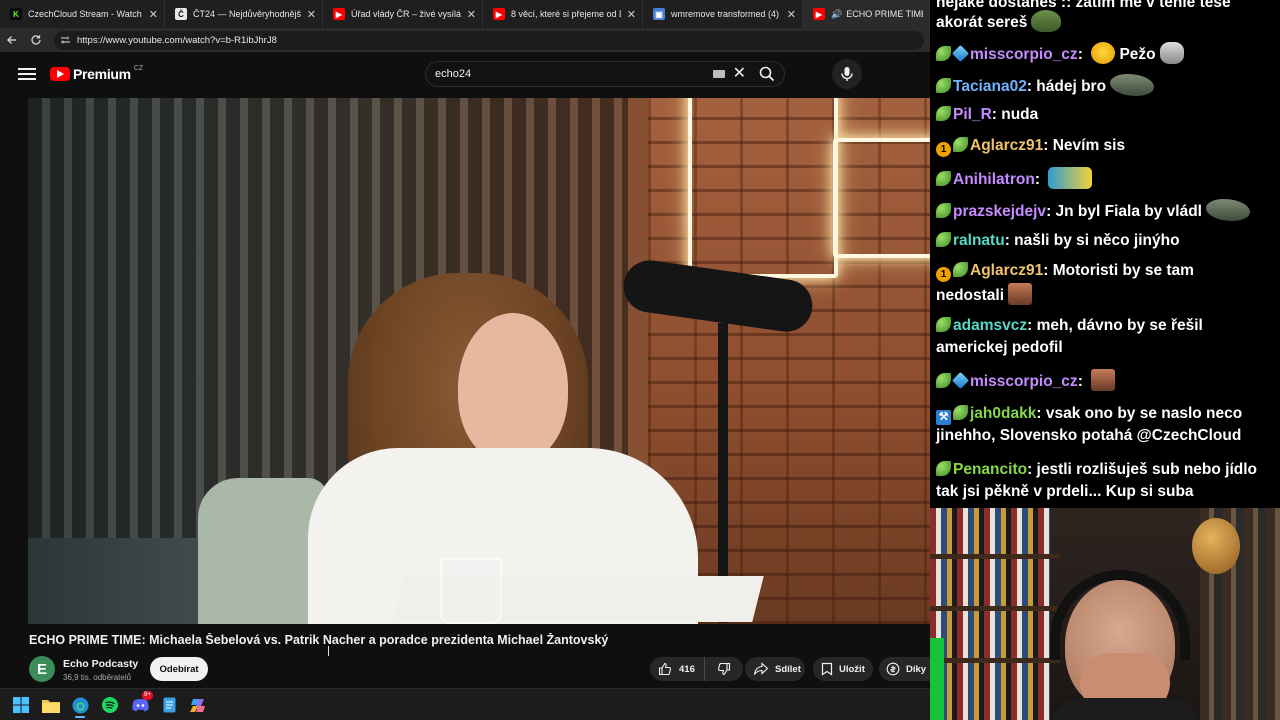 The height and width of the screenshot is (720, 1280). Describe the element at coordinates (328, 651) in the screenshot. I see `text-cursor` at that location.